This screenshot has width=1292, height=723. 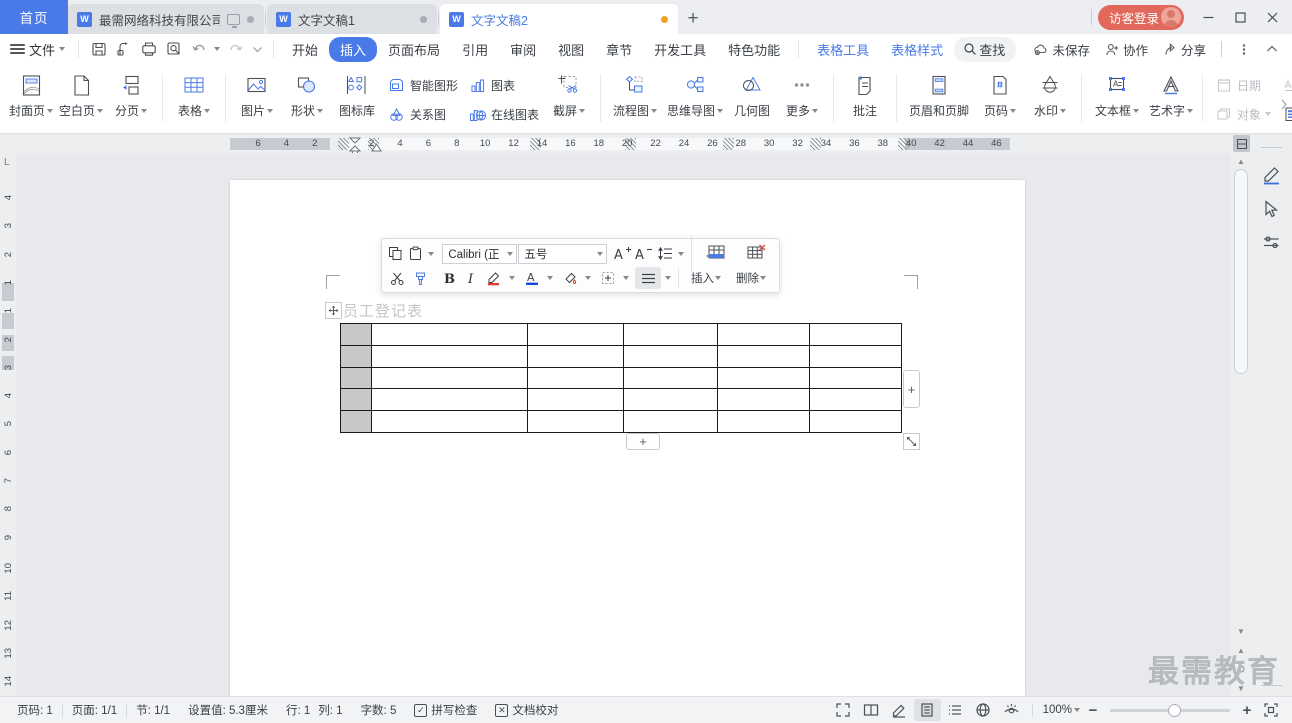 I want to click on eye-protection-button, so click(x=1011, y=710).